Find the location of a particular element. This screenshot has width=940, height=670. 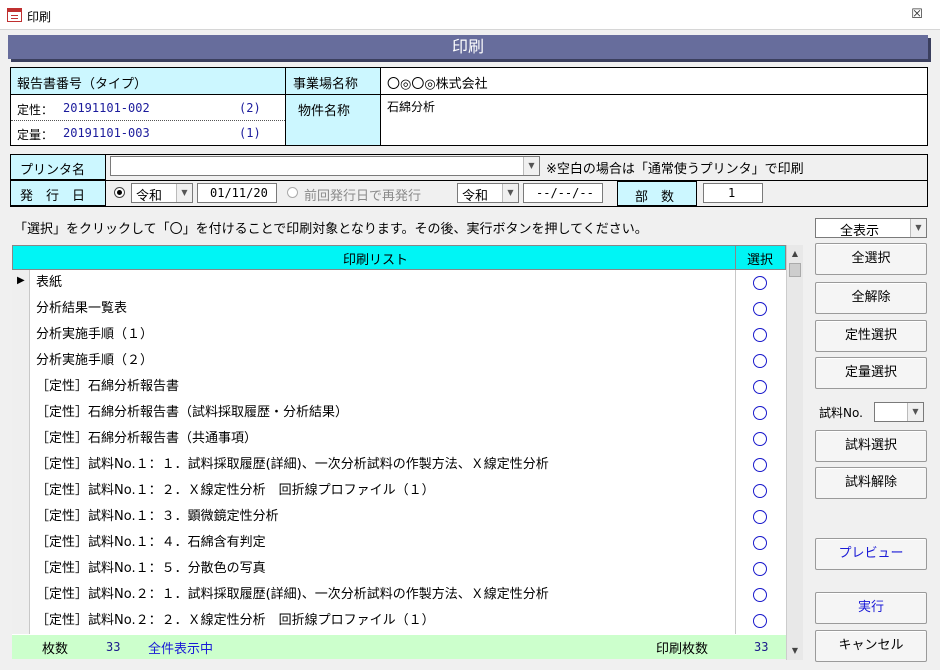

list-item-name: ［定性］試料No.１：２．Ｘ線定性分析 回折線プロファイル（１） is located at coordinates (383, 491).